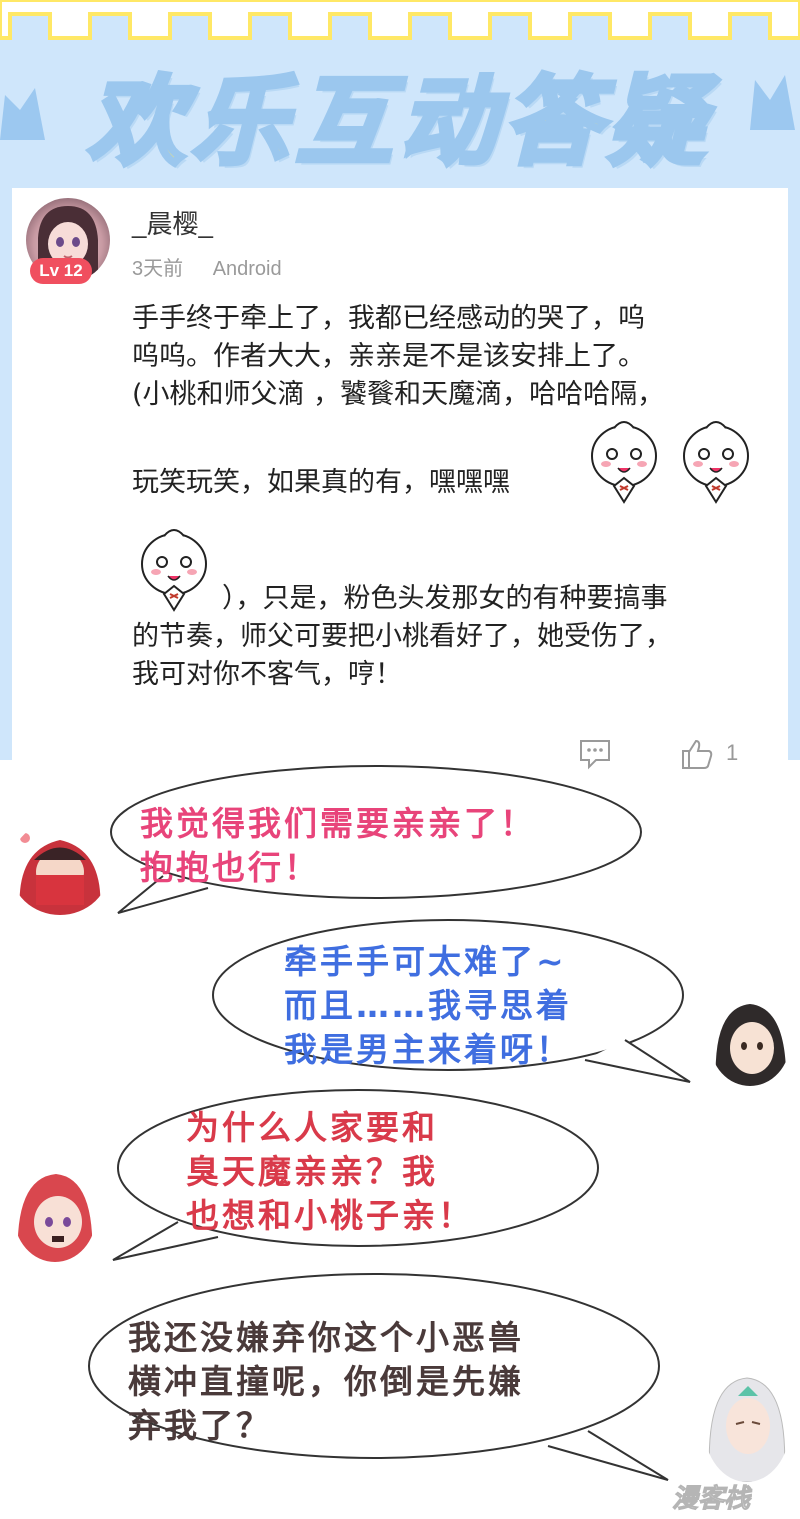 The height and width of the screenshot is (1519, 800). What do you see at coordinates (428, 1049) in the screenshot?
I see `dialog-line: 我是男主来着呀！` at bounding box center [428, 1049].